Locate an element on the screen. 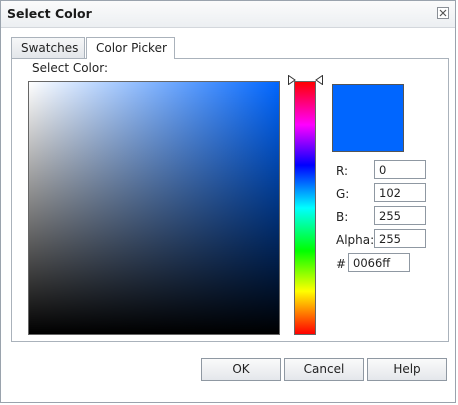  ok-button: OK is located at coordinates (241, 369).